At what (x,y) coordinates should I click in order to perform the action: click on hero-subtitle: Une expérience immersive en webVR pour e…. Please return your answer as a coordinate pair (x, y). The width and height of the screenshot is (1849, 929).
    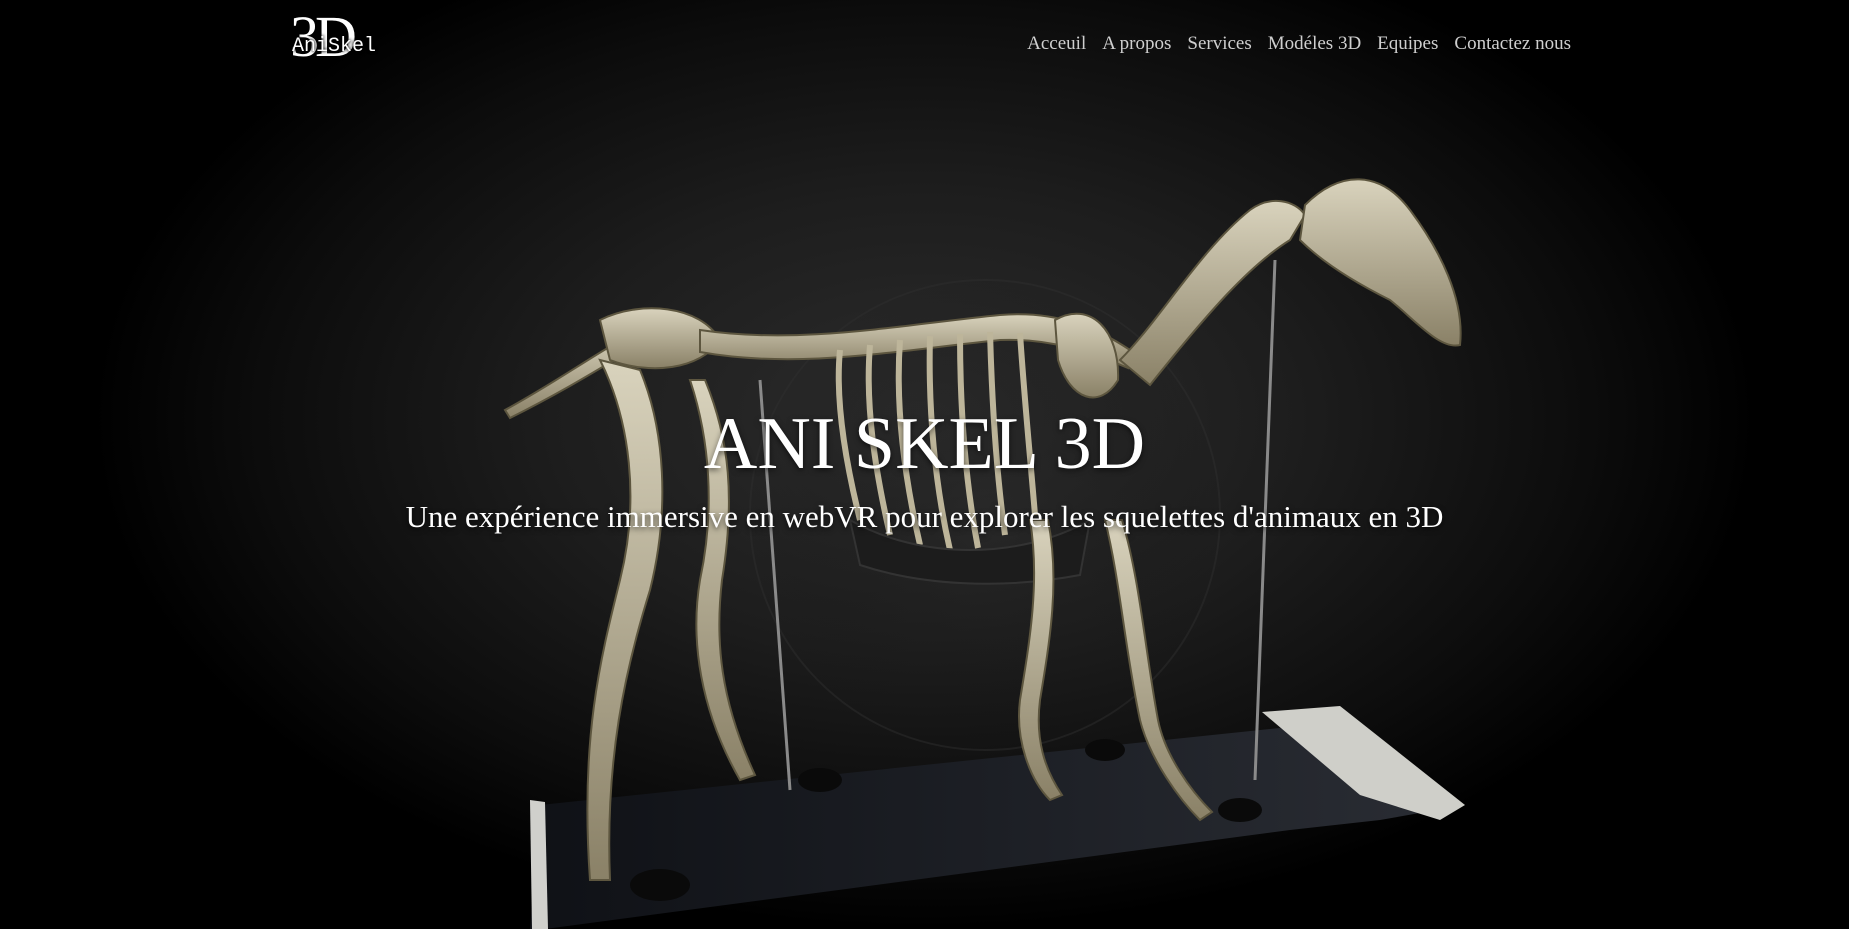
    Looking at the image, I should click on (924, 516).